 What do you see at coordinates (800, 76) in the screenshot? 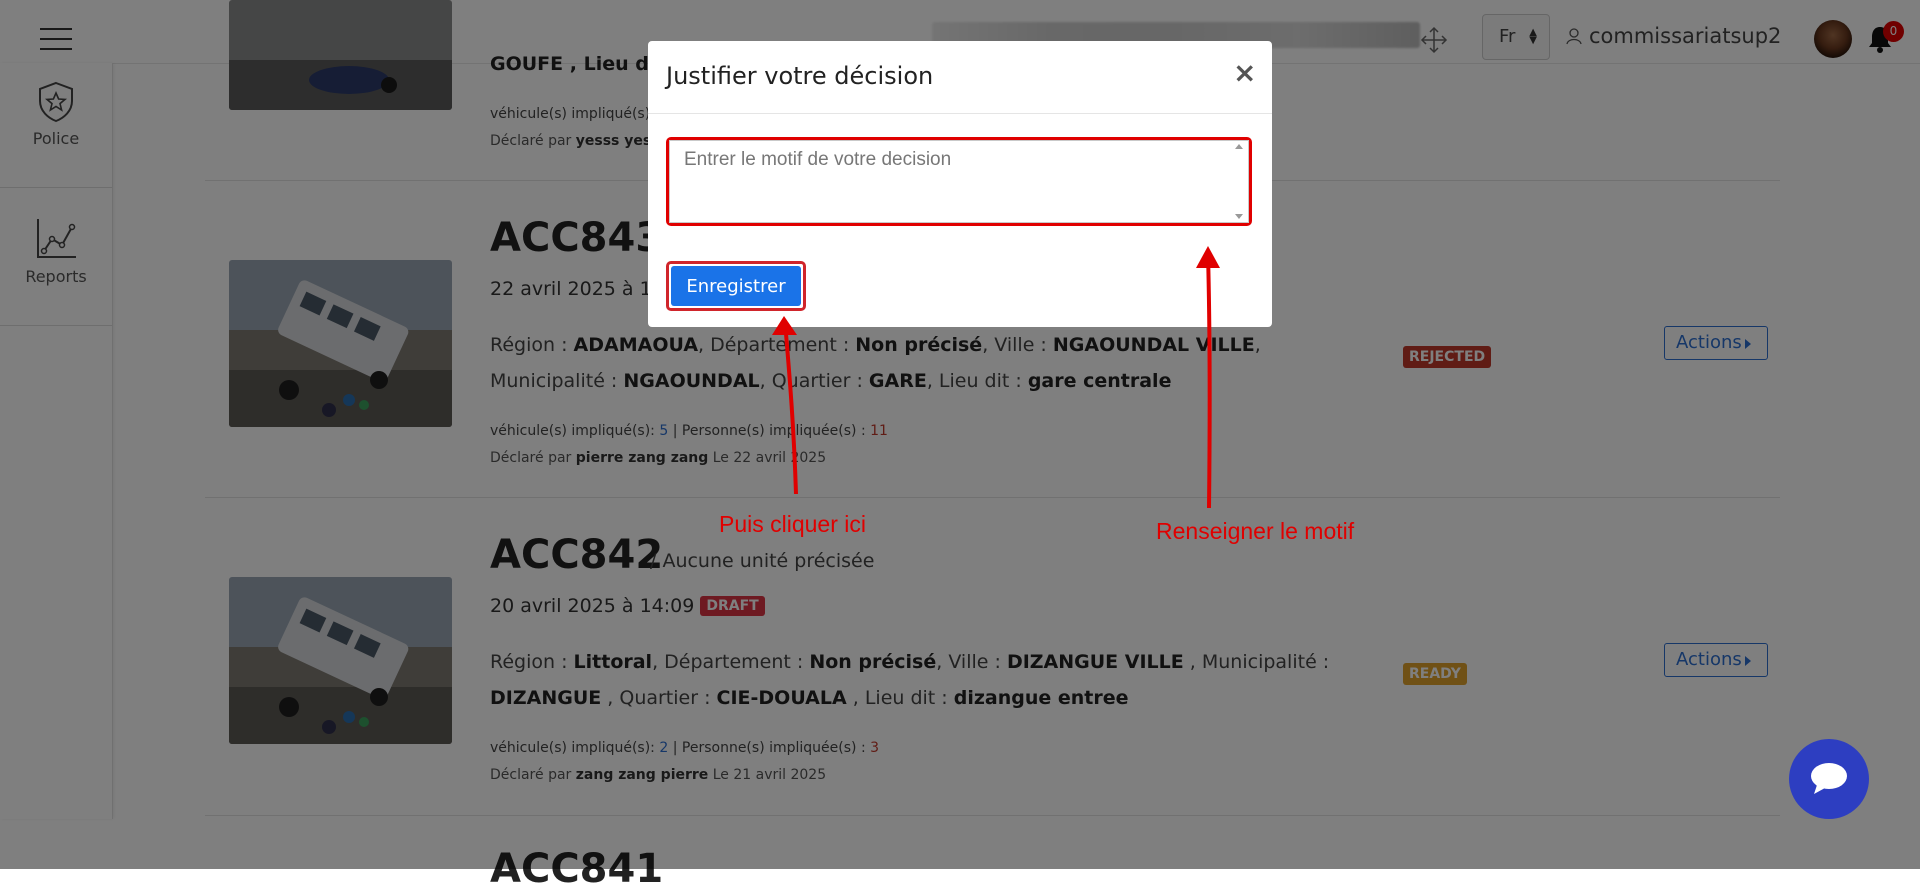
I see `modal-title: Justifier votre décision` at bounding box center [800, 76].